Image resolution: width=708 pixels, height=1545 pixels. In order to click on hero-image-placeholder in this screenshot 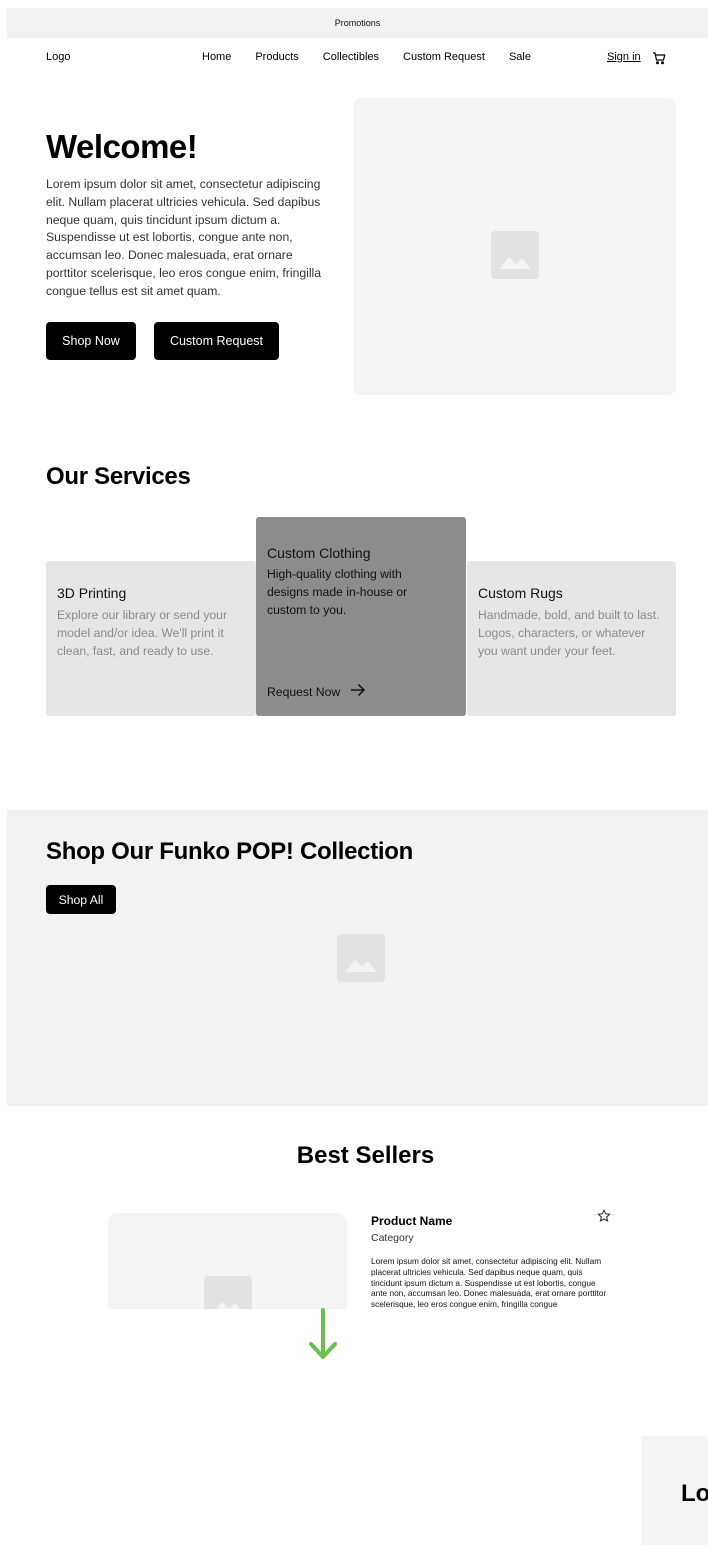, I will do `click(514, 246)`.